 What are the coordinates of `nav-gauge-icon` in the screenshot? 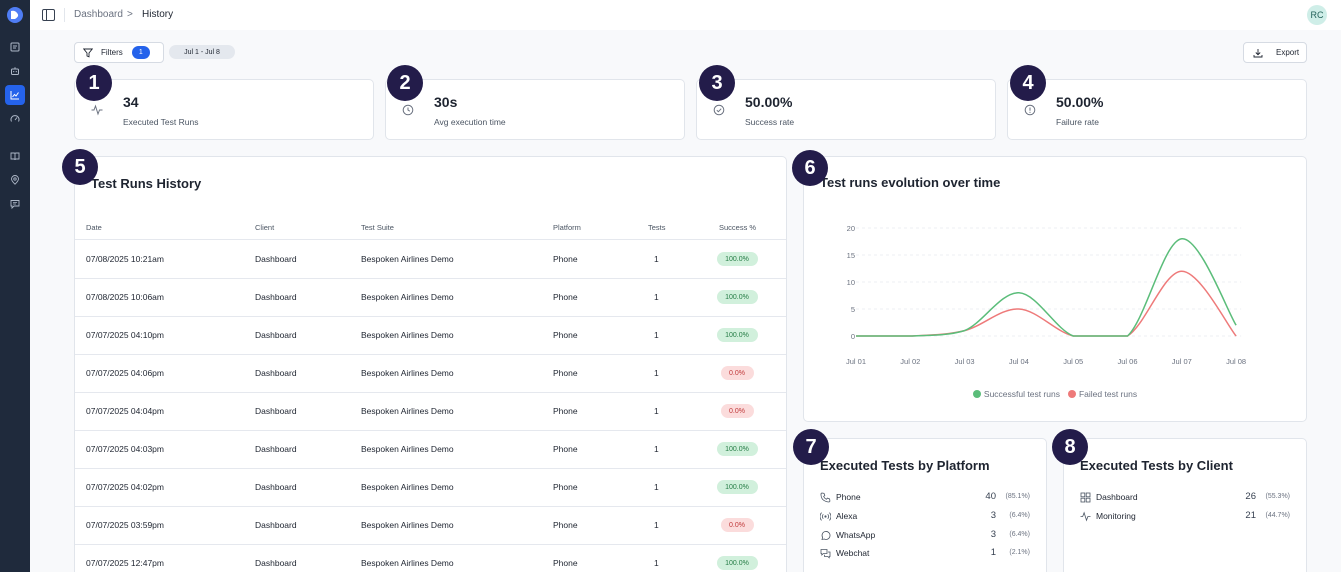 It's located at (15, 119).